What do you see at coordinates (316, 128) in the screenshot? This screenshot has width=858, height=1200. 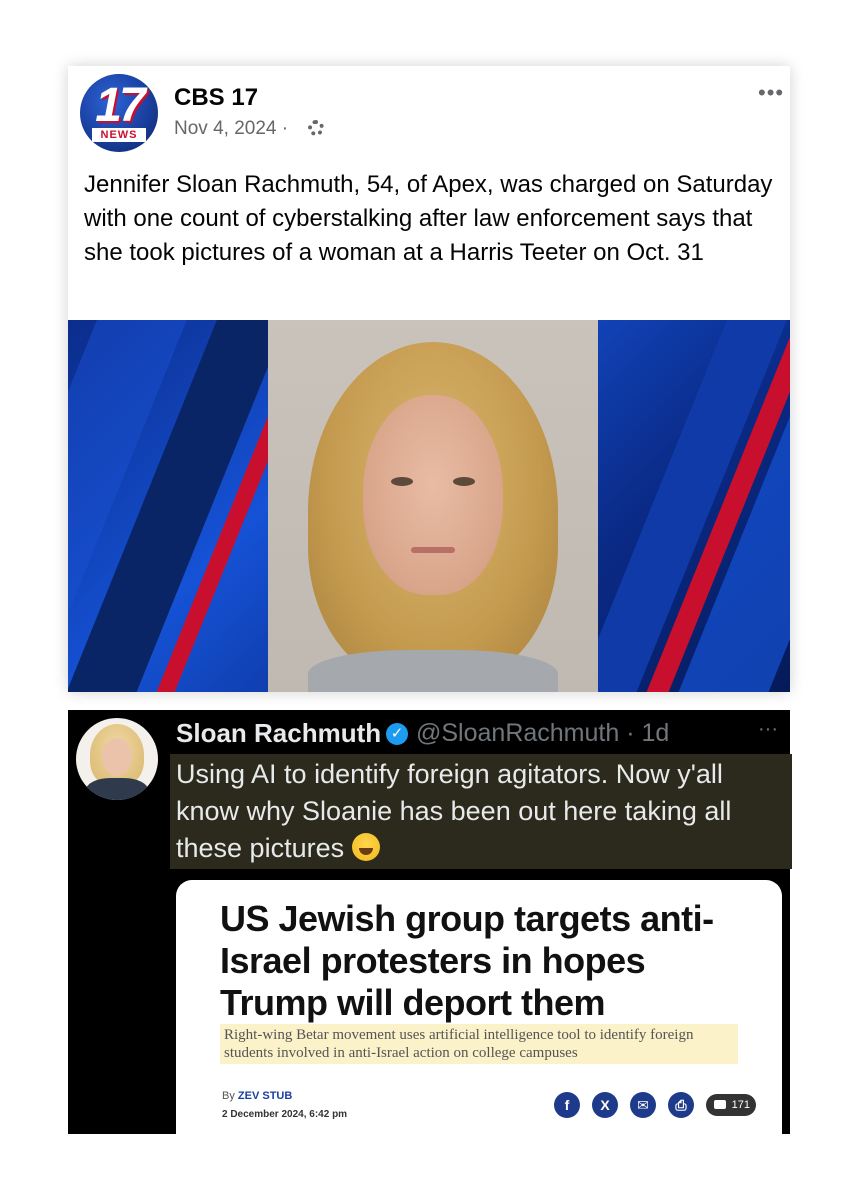 I see `settings-gear-icon` at bounding box center [316, 128].